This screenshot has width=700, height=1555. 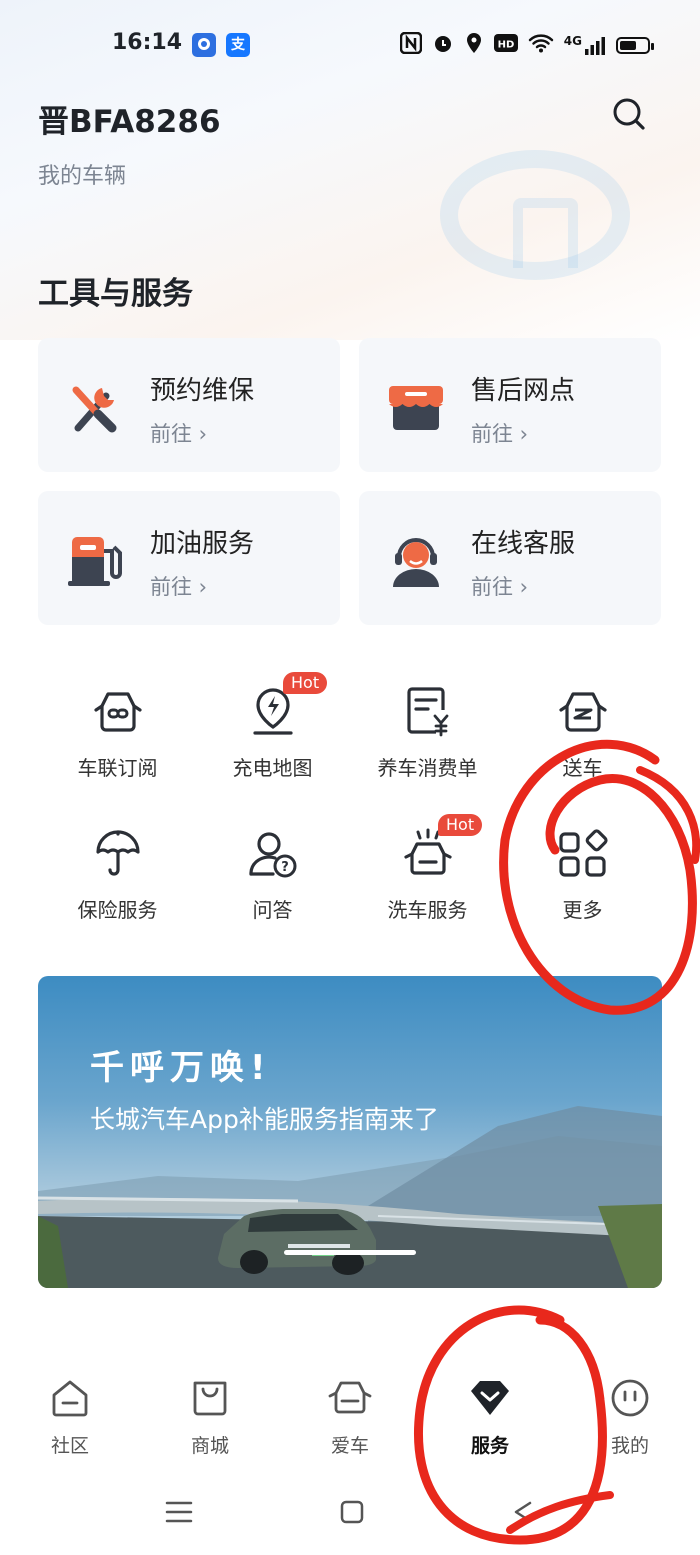 I want to click on car-delivery-icon, so click(x=582, y=712).